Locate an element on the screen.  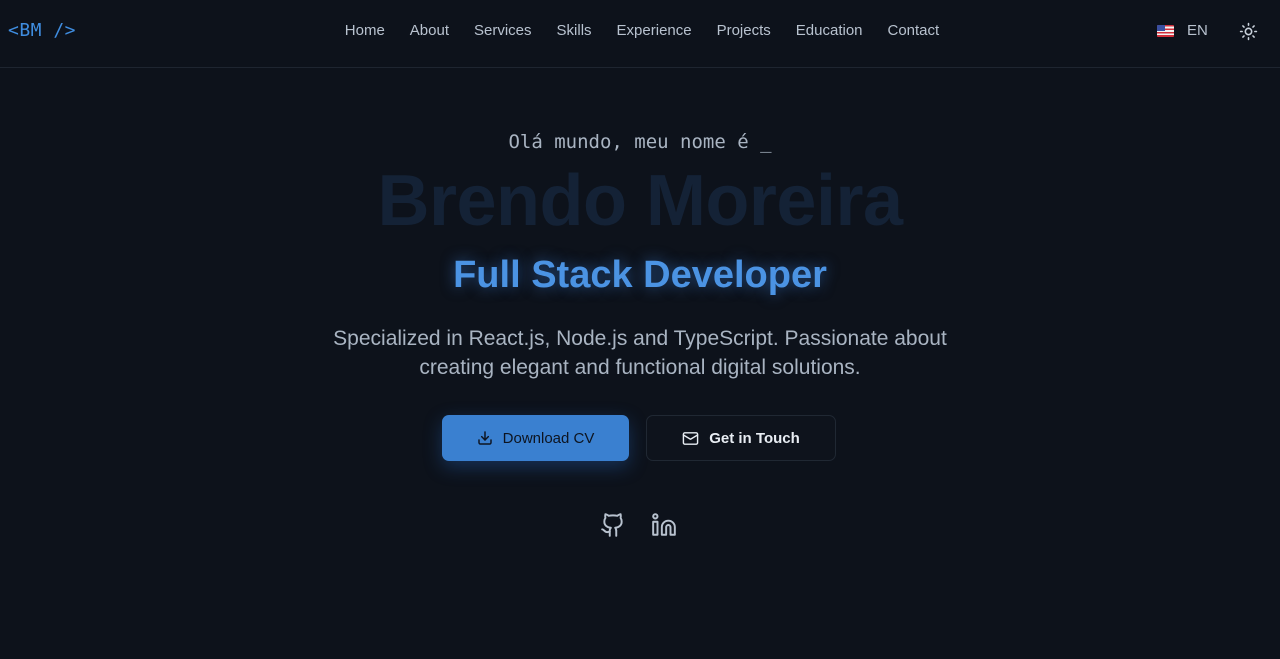
nav-skills: Skills is located at coordinates (574, 30).